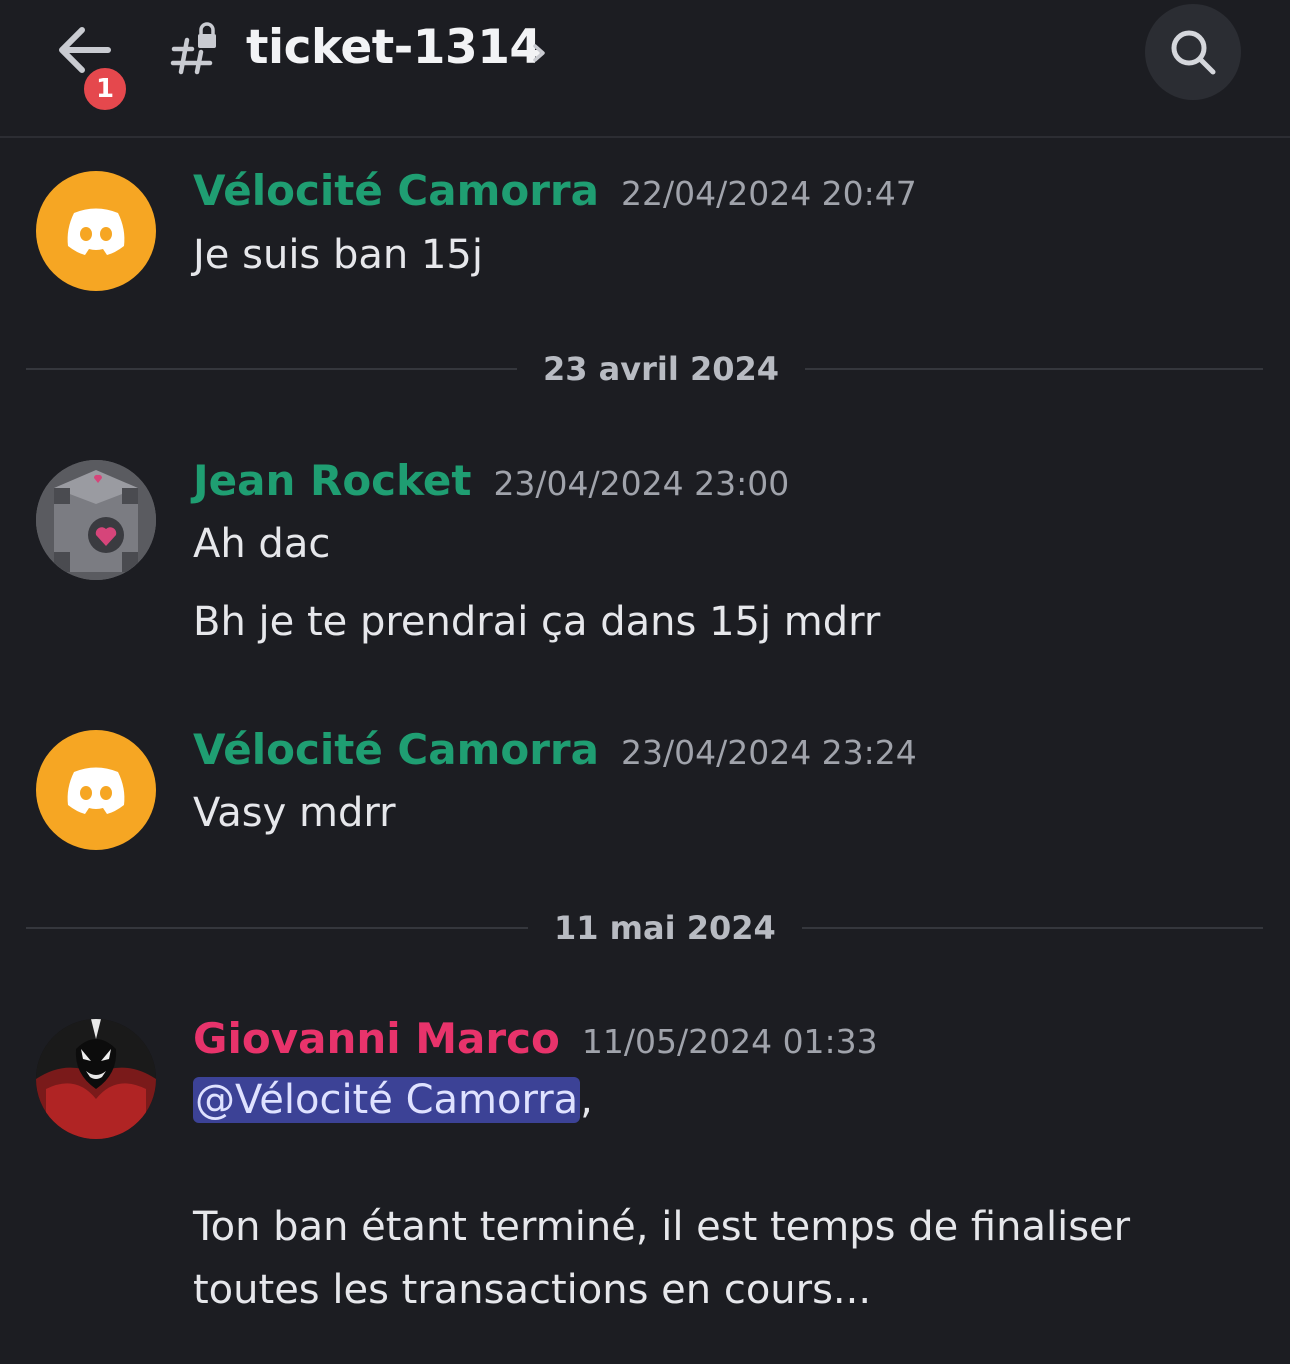 Image resolution: width=1290 pixels, height=1364 pixels. What do you see at coordinates (193, 48) in the screenshot?
I see `locked-channel-hash-icon` at bounding box center [193, 48].